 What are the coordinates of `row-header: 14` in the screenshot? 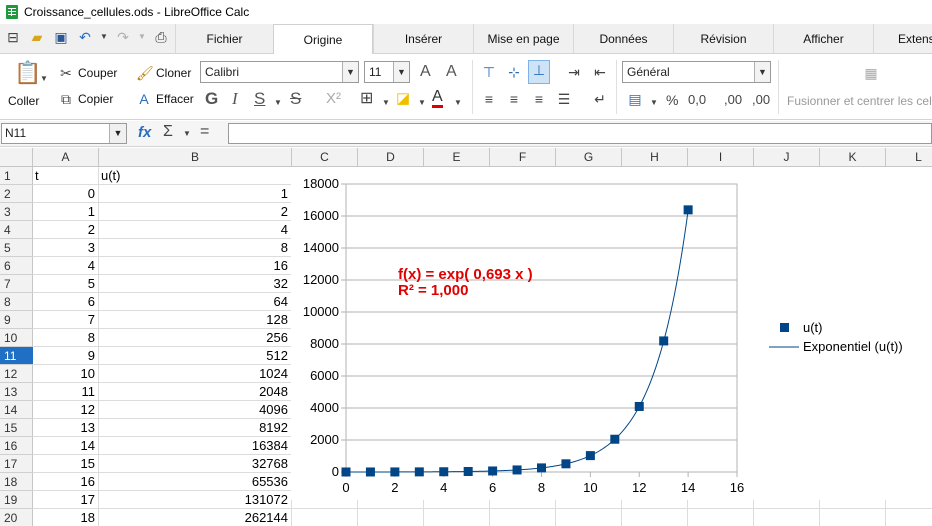 It's located at (16, 410).